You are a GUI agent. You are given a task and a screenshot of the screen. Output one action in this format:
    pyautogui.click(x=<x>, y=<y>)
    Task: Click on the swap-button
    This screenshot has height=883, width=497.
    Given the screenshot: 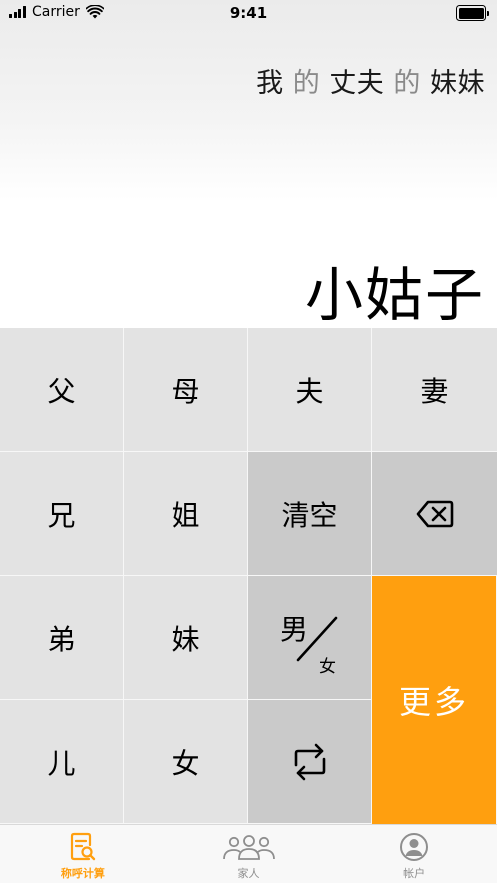 What is the action you would take?
    pyautogui.click(x=310, y=762)
    